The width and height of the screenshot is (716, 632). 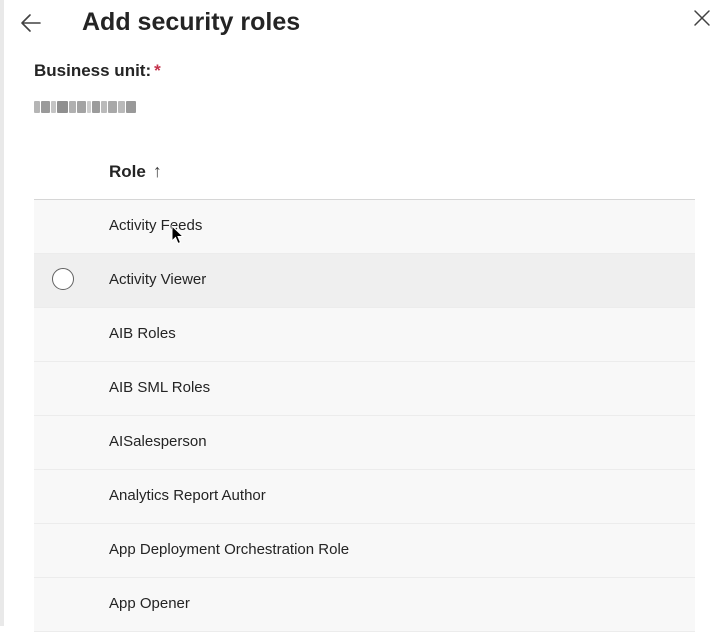 What do you see at coordinates (142, 333) in the screenshot?
I see `role-name: AIB Roles` at bounding box center [142, 333].